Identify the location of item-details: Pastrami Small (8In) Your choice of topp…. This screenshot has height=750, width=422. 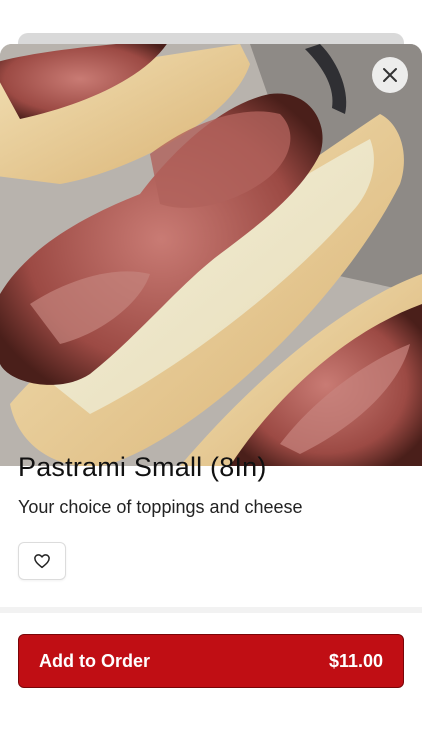
(211, 485).